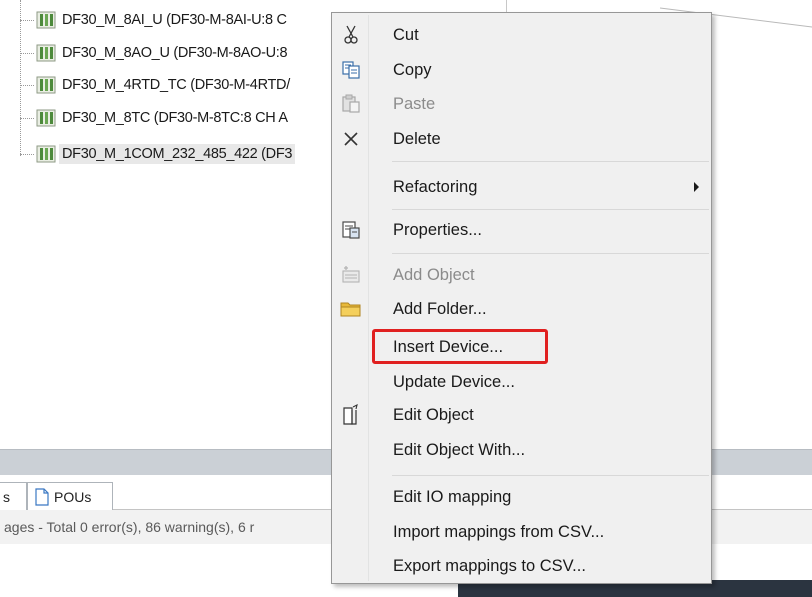 The image size is (812, 597). What do you see at coordinates (521, 35) in the screenshot?
I see `menu-item-cut: Cut` at bounding box center [521, 35].